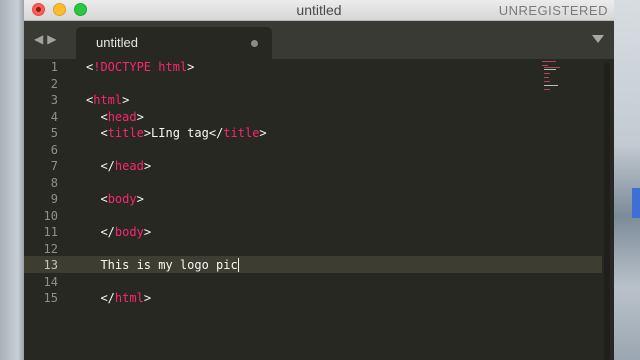 This screenshot has height=360, width=640. Describe the element at coordinates (169, 265) in the screenshot. I see `code-line-13: This is my logo pic` at that location.